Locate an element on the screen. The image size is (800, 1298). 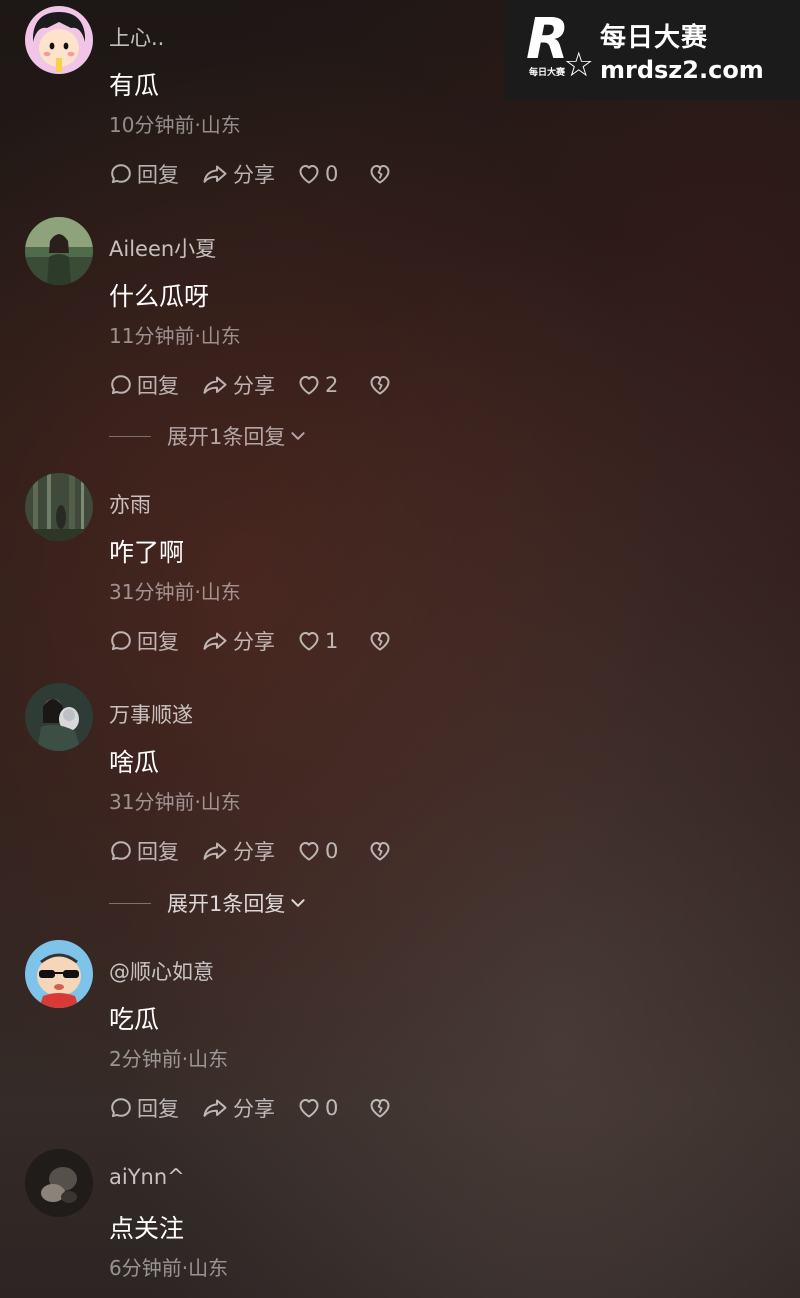
comment-actions: 回复 分享 2 is located at coordinates (261, 385).